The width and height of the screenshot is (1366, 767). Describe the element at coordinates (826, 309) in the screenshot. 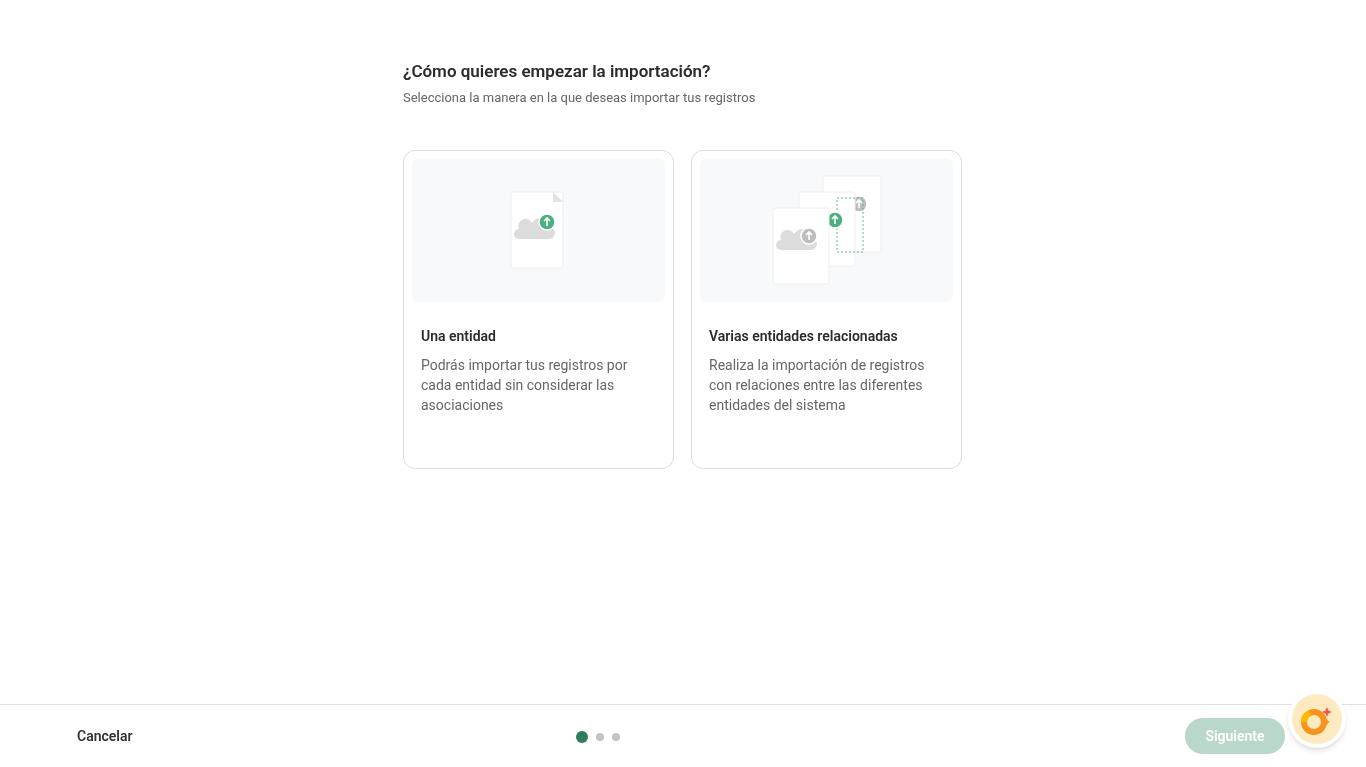

I see `import-option-card: Varias entidades relacionadas Realiza la importación de registros con relaciones entre las diferentes entidades del sistema` at that location.